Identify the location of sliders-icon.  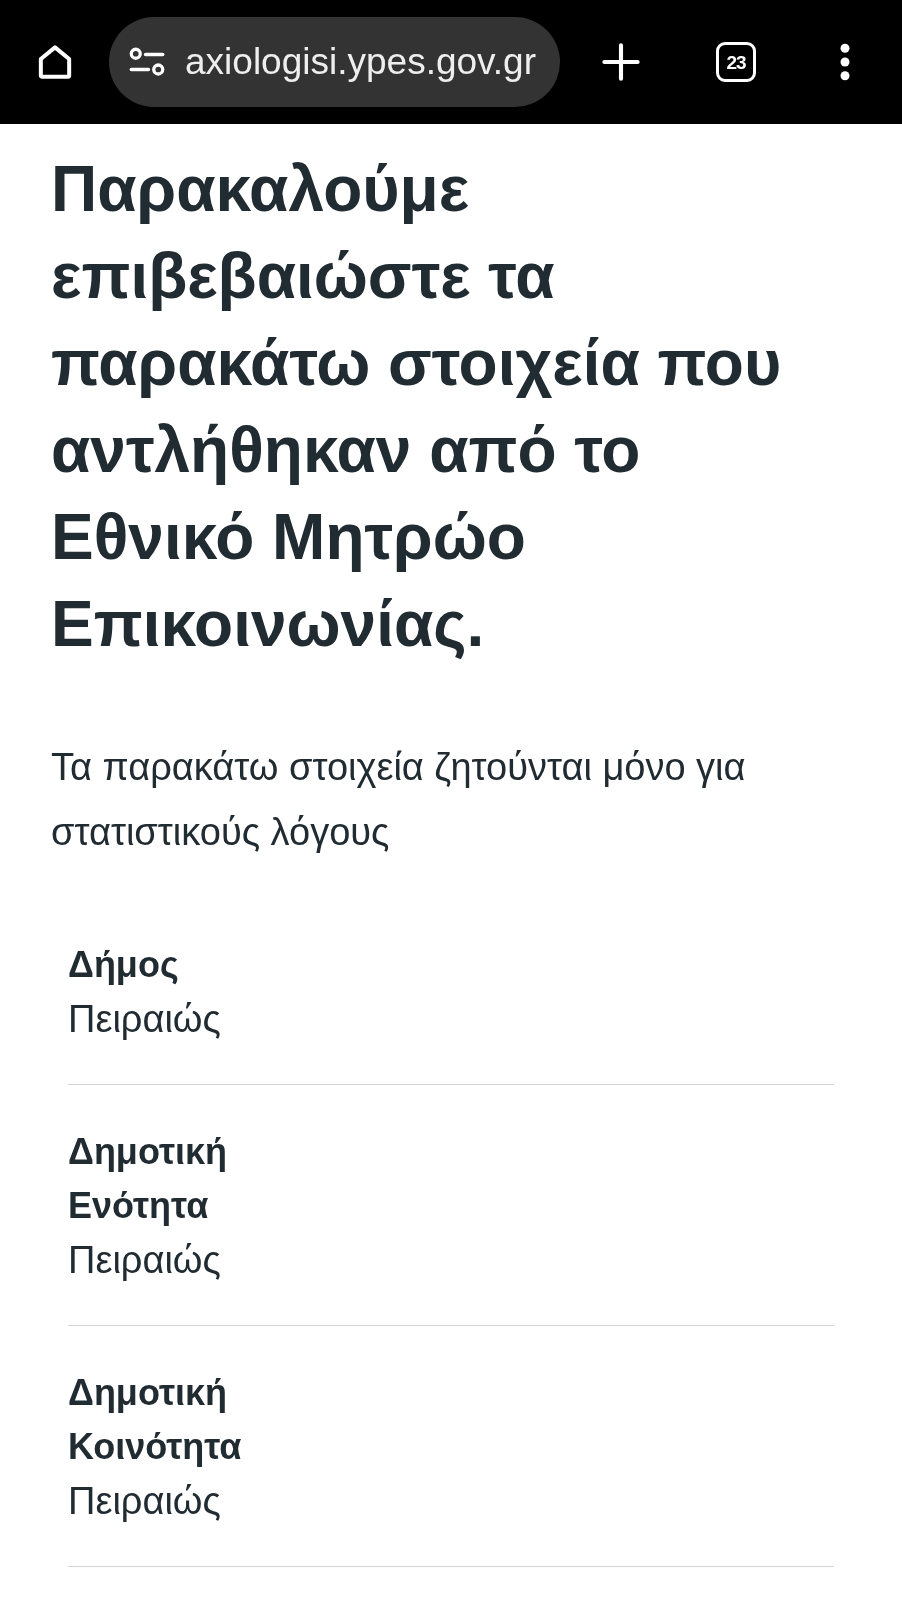
(147, 62).